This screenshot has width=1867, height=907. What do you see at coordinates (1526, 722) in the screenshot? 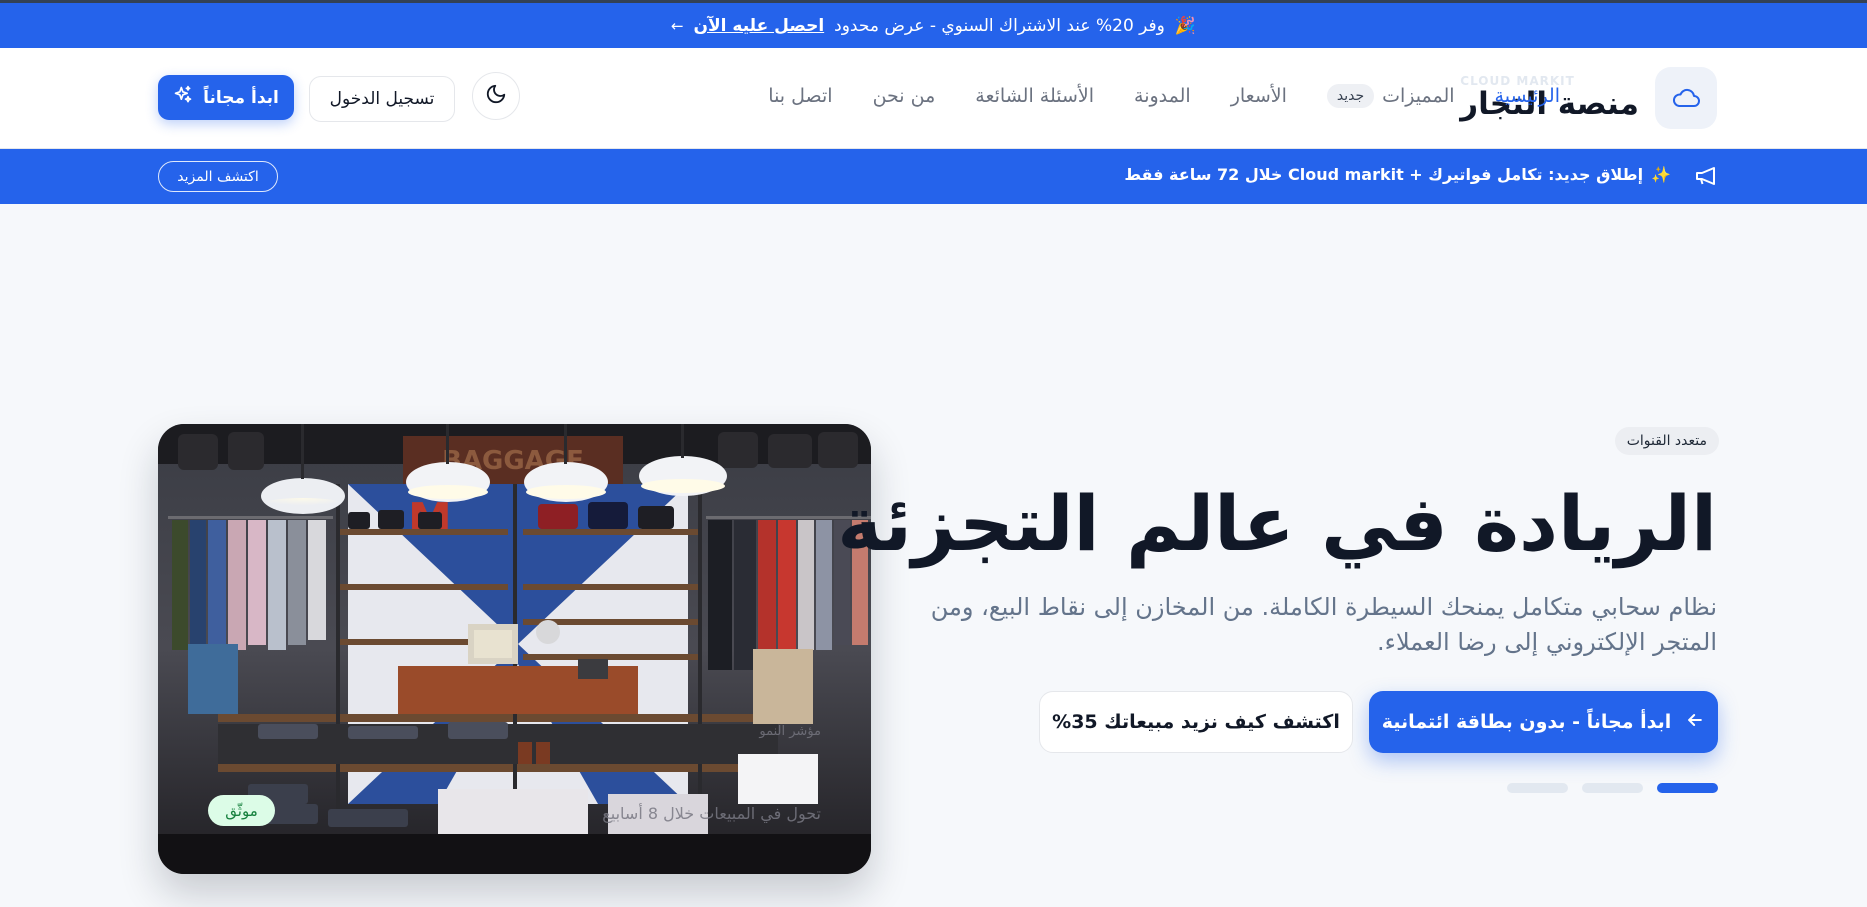
I see `start-free-cta-label: ابدأ مجاناً - بدون بطاقة ائتمانية` at bounding box center [1526, 722].